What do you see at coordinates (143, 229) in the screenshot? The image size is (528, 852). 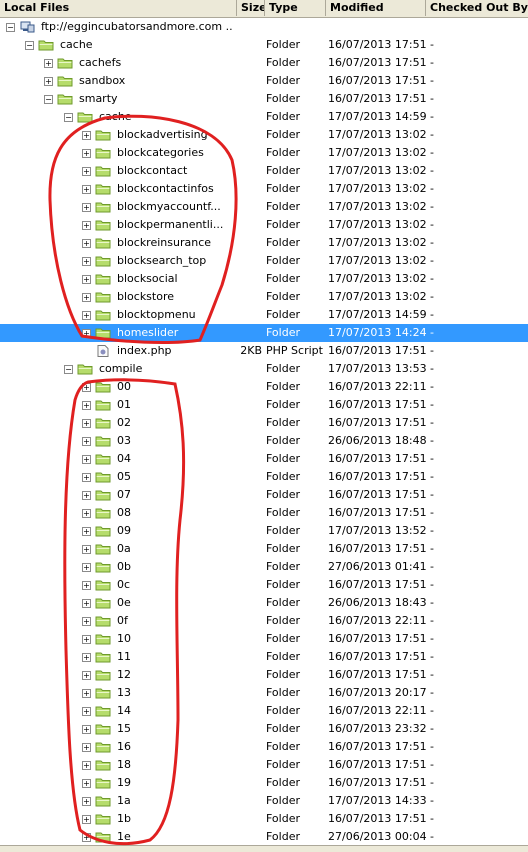 I see `annotation-circle-cache-folders` at bounding box center [143, 229].